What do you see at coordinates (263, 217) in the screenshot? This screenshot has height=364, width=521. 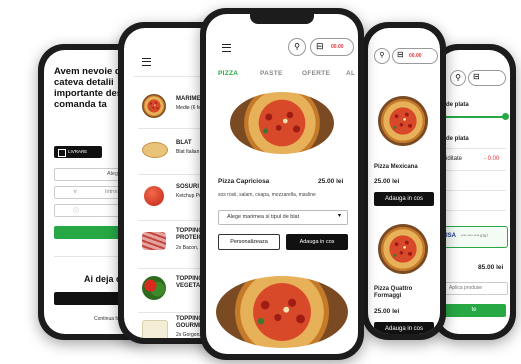 I see `size-select-label: Alege marimea si tipul de blat` at bounding box center [263, 217].